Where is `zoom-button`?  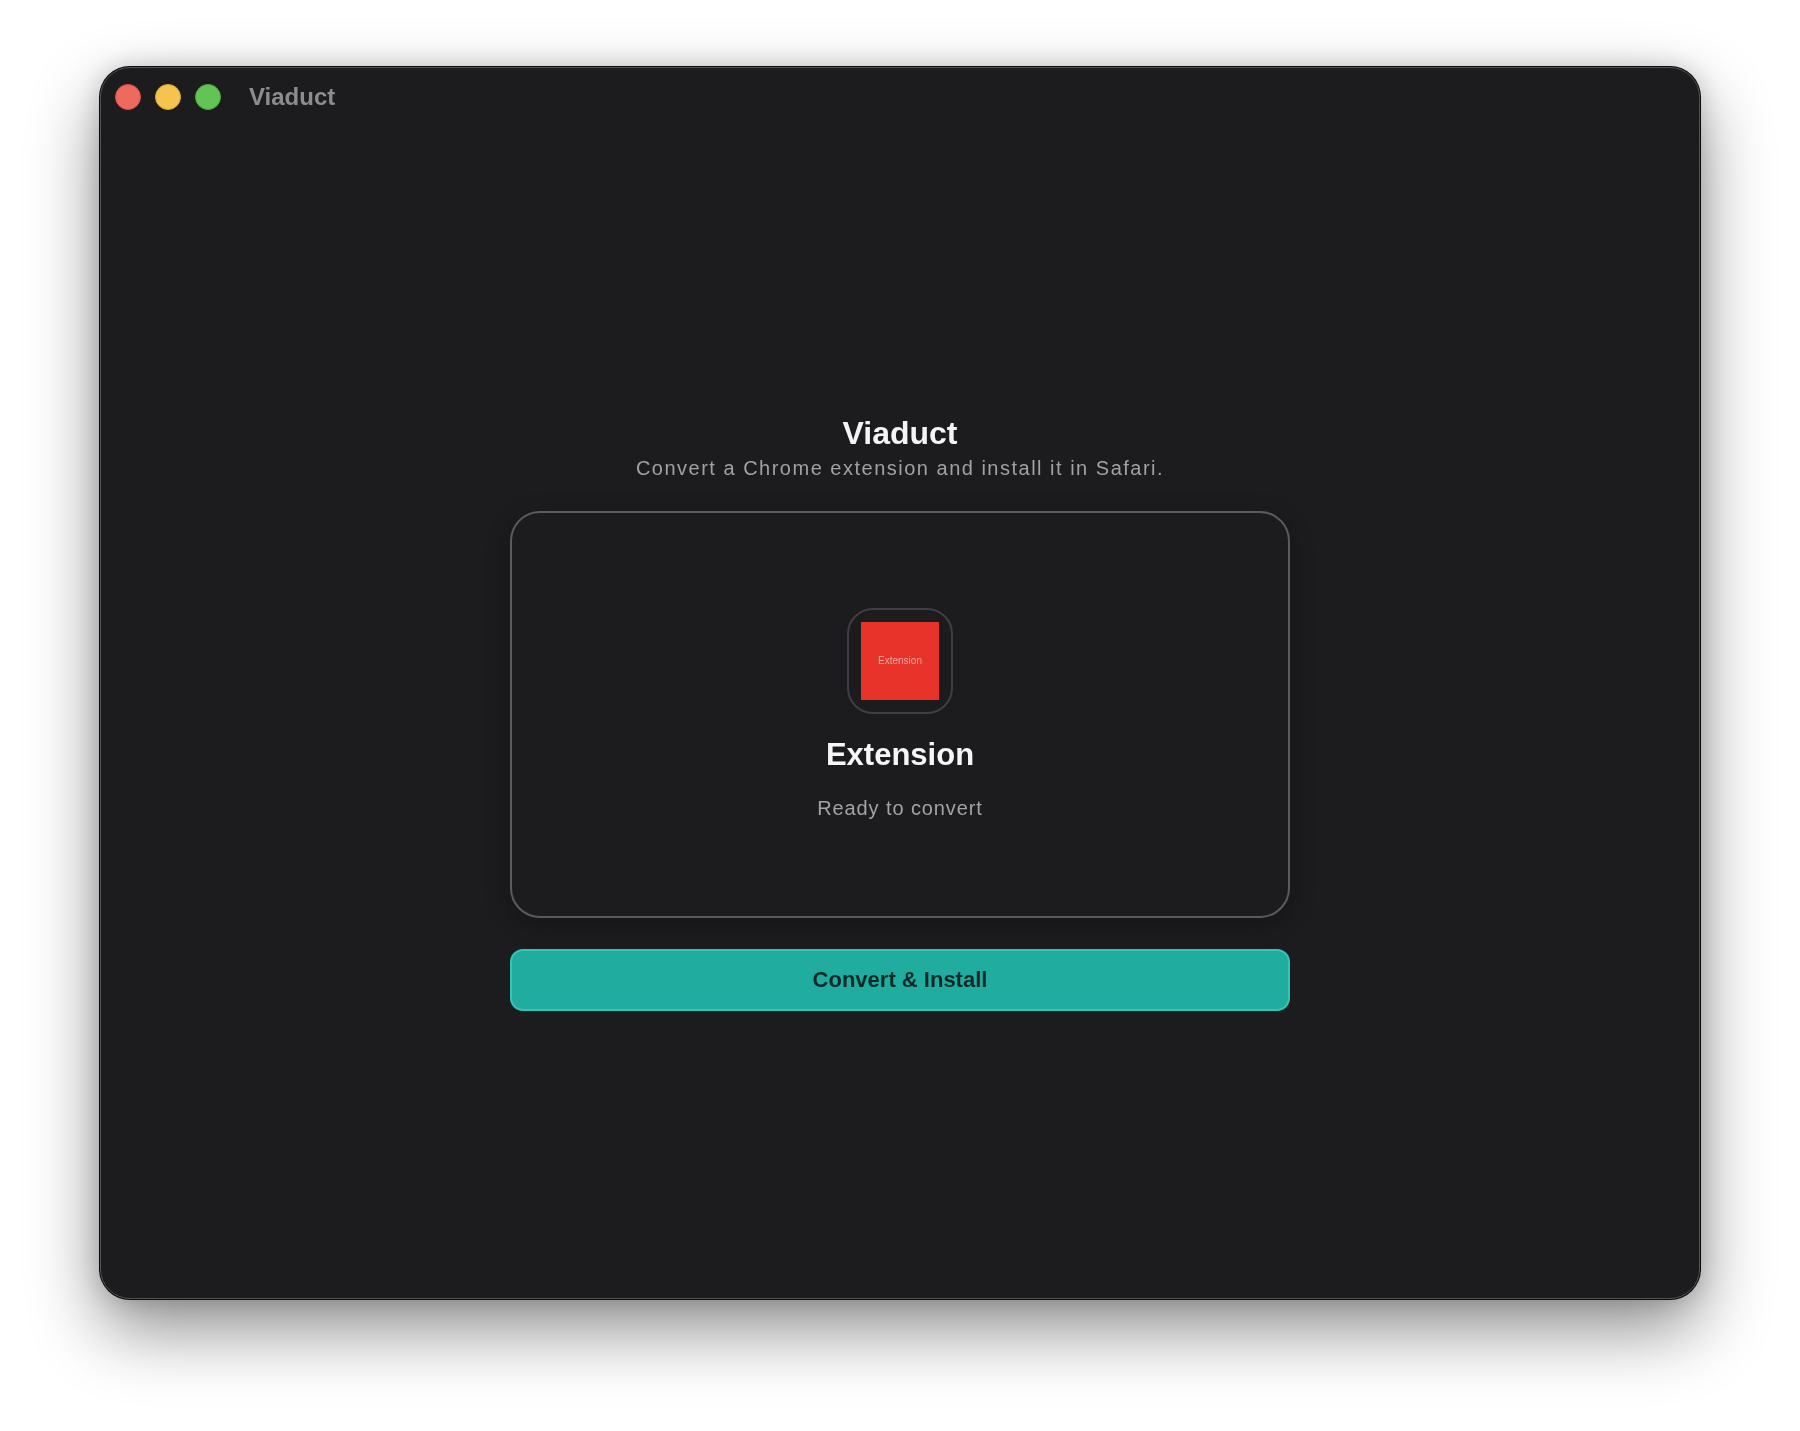 zoom-button is located at coordinates (208, 97).